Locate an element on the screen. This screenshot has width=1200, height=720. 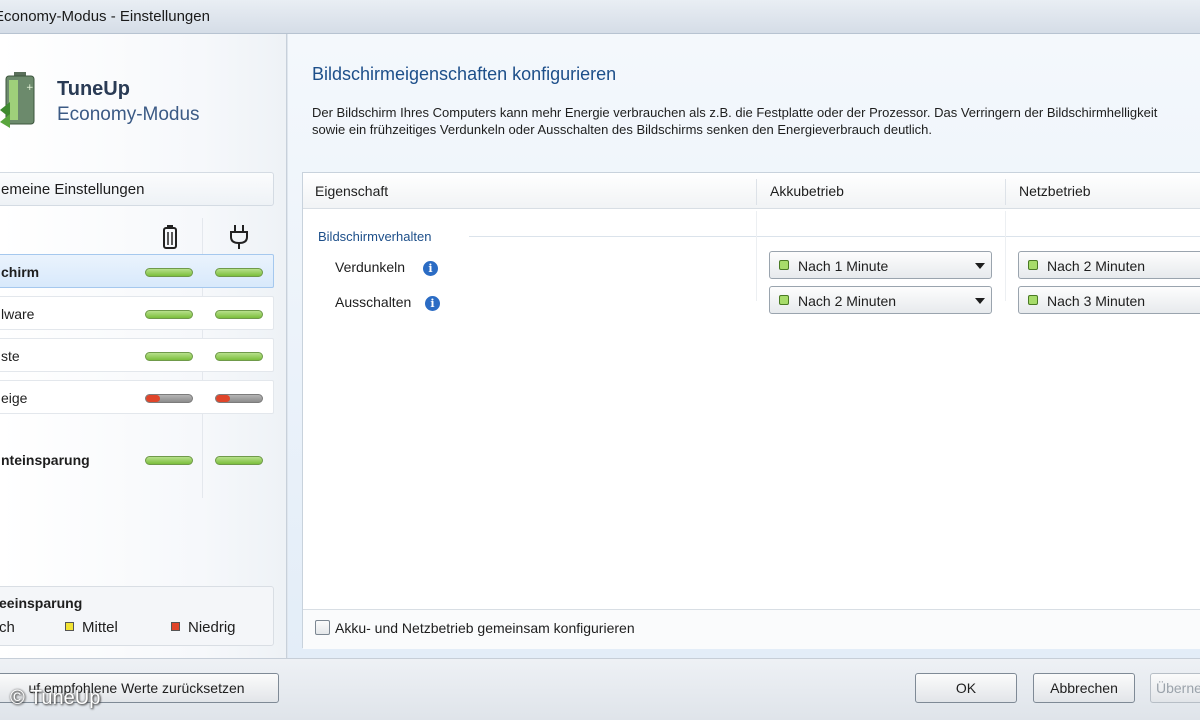
legend-item-medium: Mittel is located at coordinates (91, 627).